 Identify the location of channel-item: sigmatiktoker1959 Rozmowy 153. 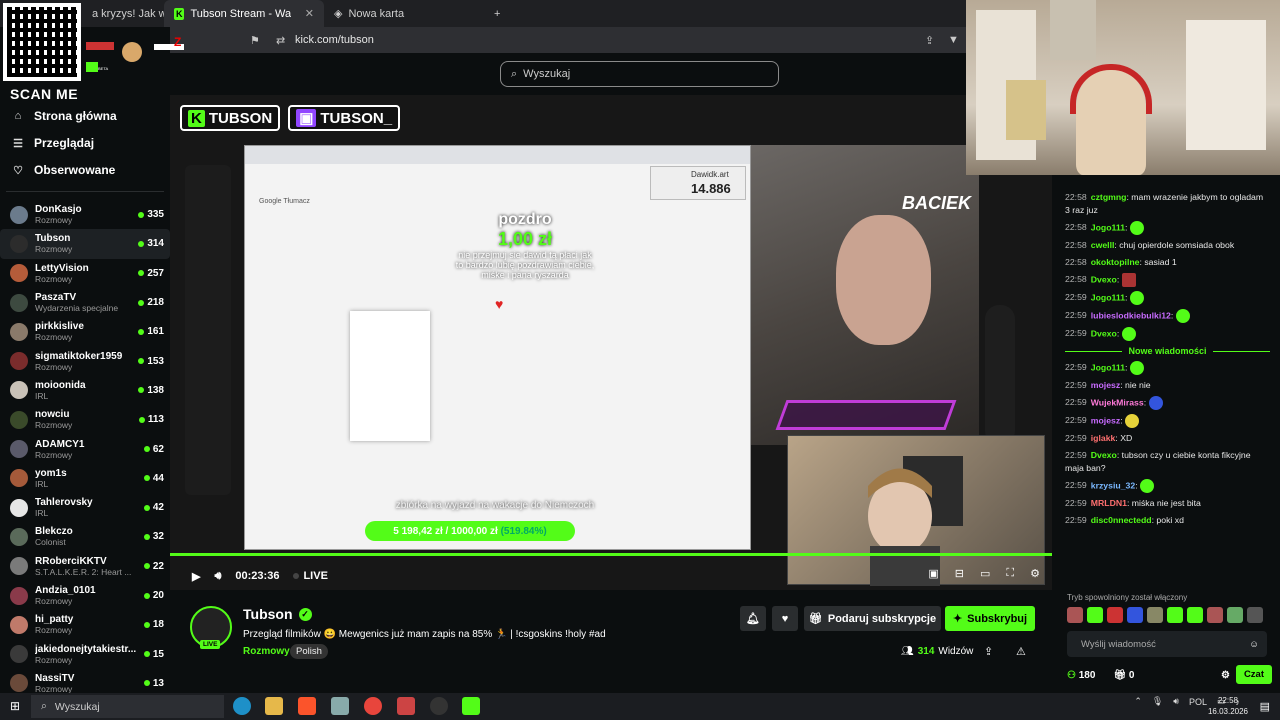
(85, 360).